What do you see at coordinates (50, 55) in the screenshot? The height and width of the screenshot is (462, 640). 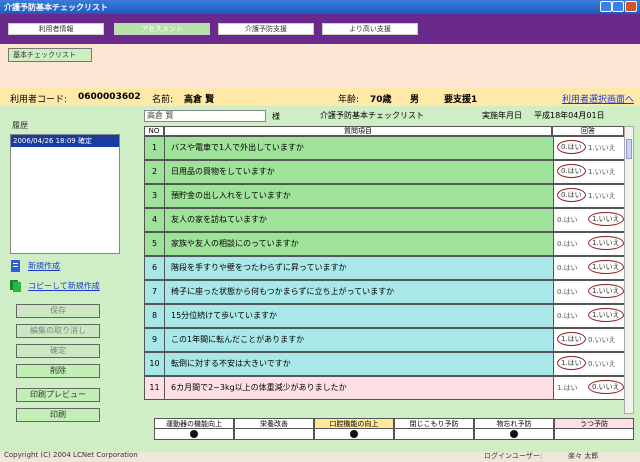 I see `basic-checklist-button: 基本チェックリスト` at bounding box center [50, 55].